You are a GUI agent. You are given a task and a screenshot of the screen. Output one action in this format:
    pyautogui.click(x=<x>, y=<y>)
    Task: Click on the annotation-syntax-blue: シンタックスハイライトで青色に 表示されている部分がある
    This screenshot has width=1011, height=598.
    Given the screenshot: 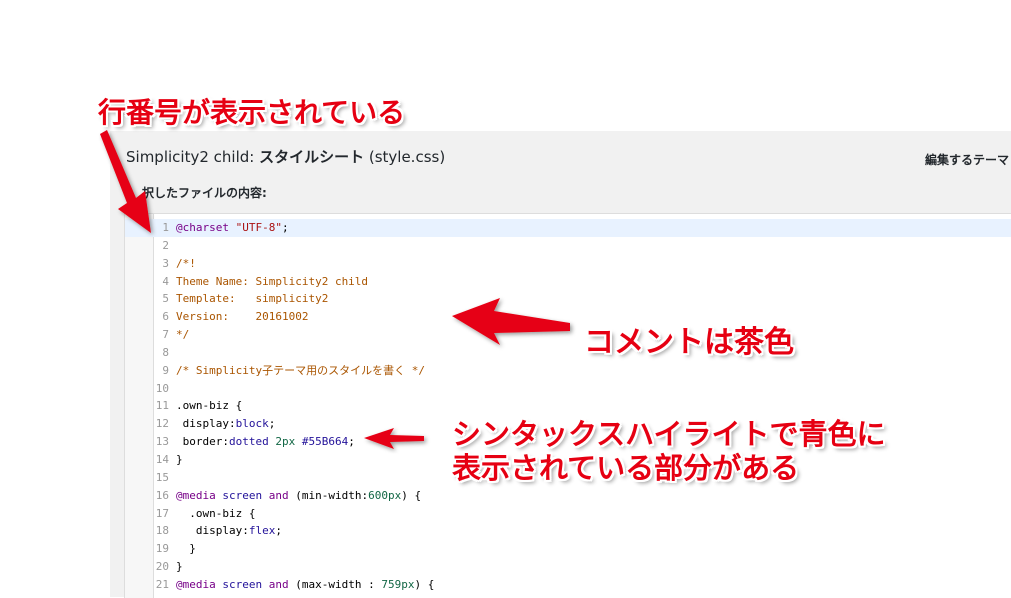 What is the action you would take?
    pyautogui.click(x=669, y=451)
    